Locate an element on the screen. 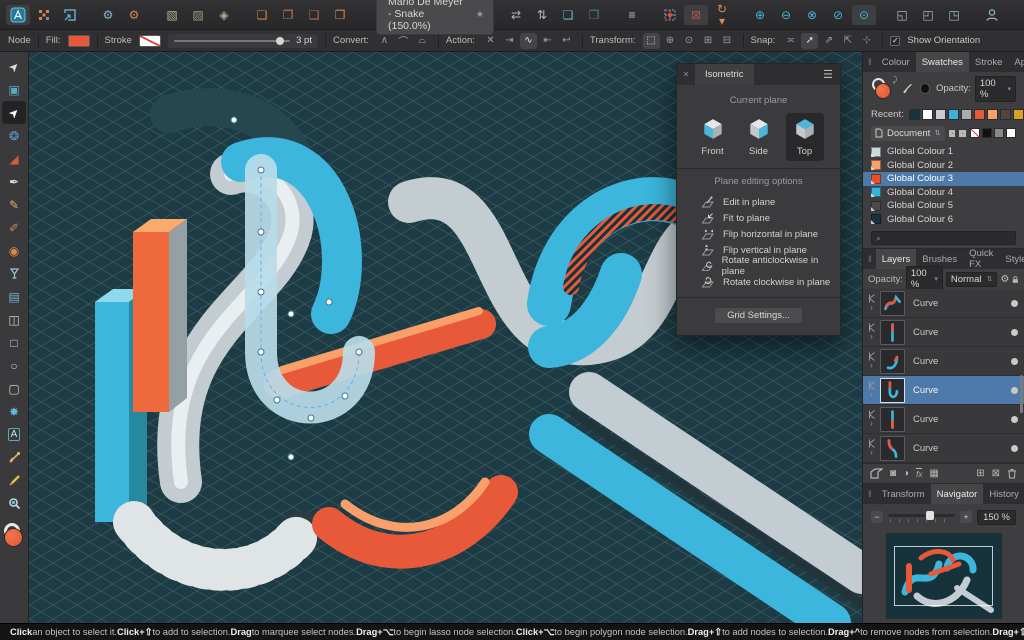  transform-rotate-icon: ⊟ is located at coordinates (727, 41).